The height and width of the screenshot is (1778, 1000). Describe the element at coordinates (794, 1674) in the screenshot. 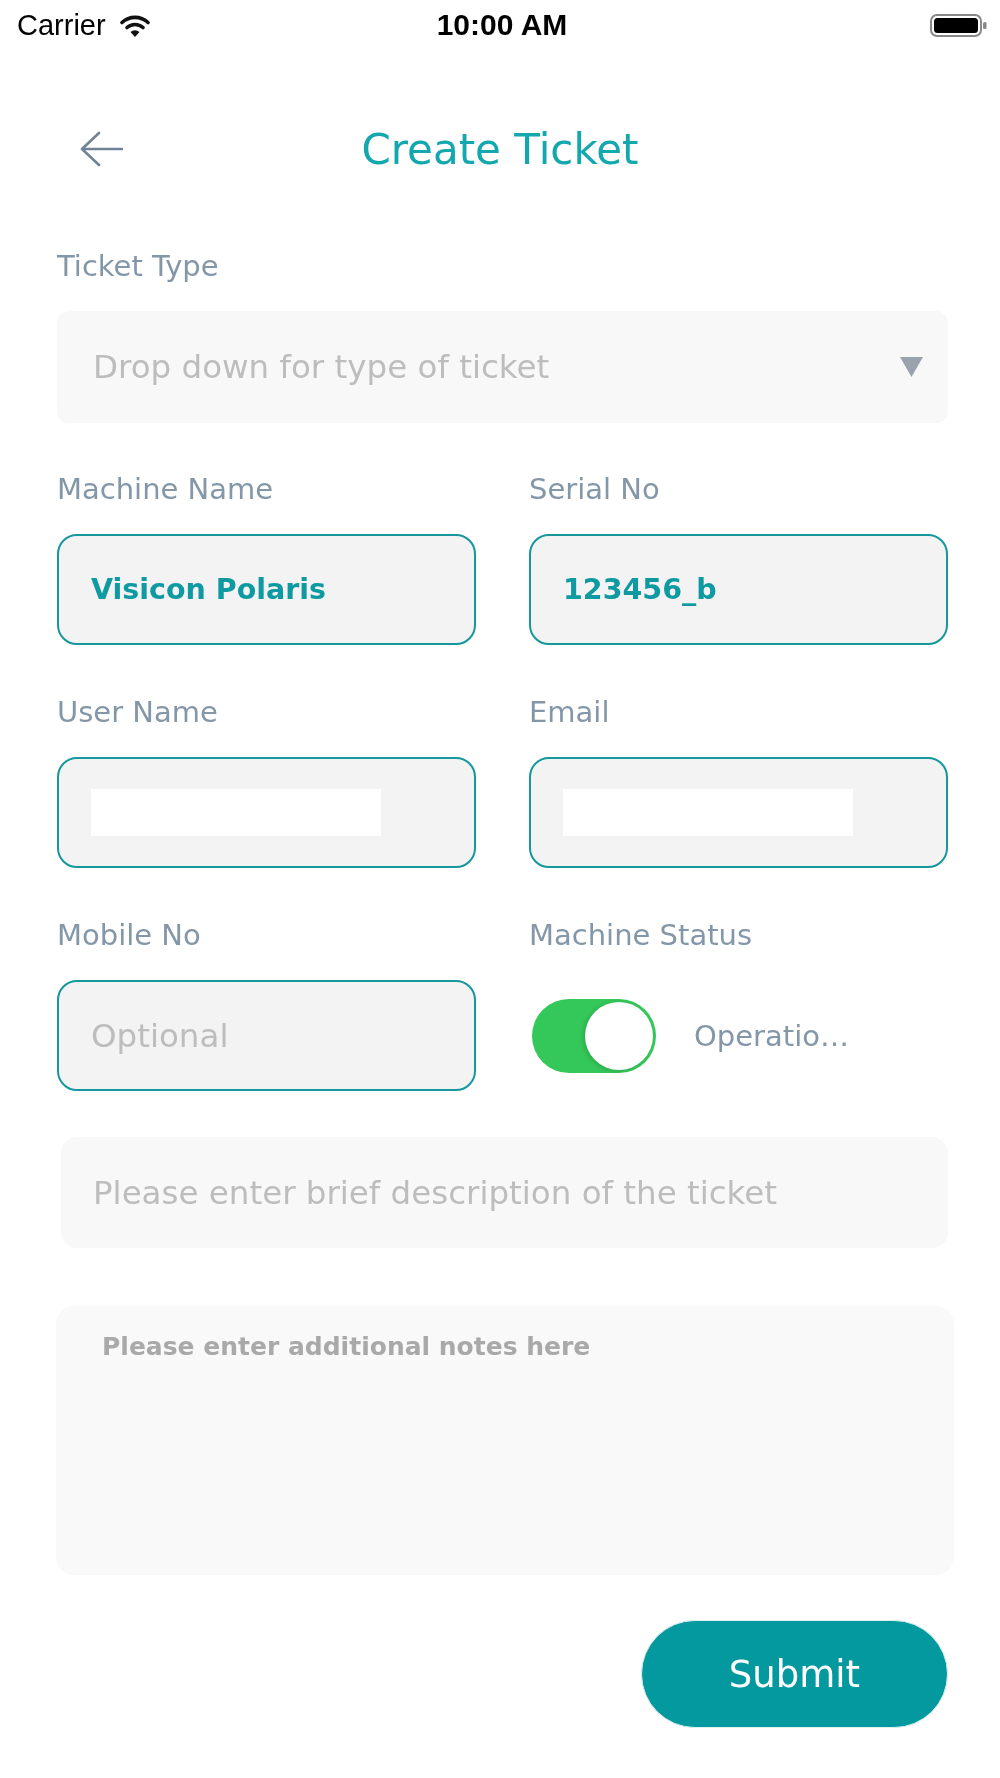

I see `submit-button: Submit` at that location.